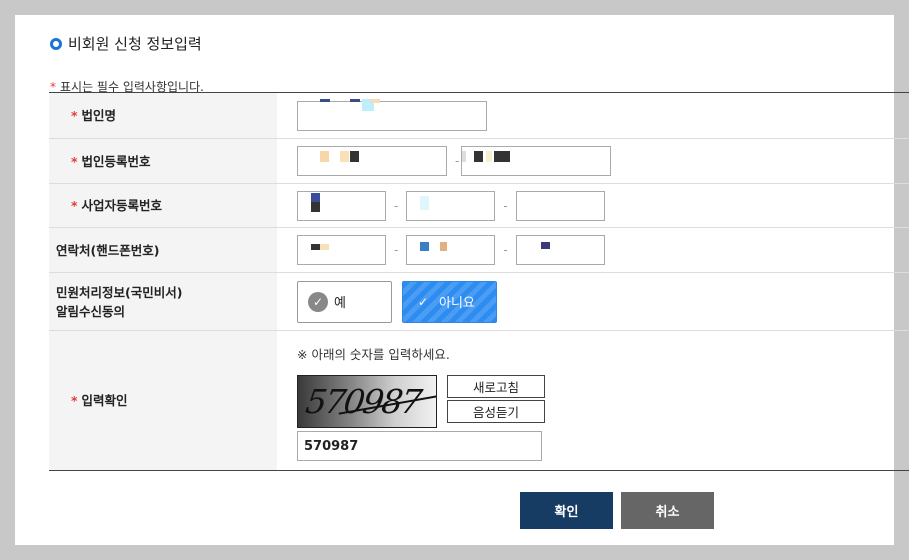 Image resolution: width=909 pixels, height=560 pixels. Describe the element at coordinates (318, 301) in the screenshot. I see `check-circle-icon: ✓` at that location.